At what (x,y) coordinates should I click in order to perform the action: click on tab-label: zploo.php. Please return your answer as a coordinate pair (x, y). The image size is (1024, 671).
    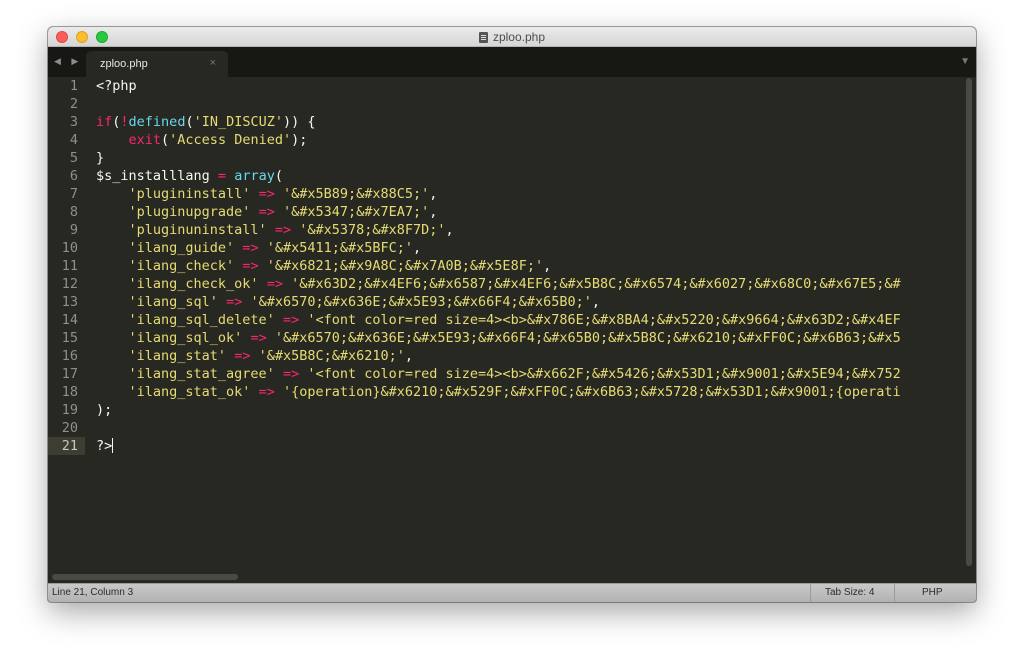
    Looking at the image, I should click on (124, 64).